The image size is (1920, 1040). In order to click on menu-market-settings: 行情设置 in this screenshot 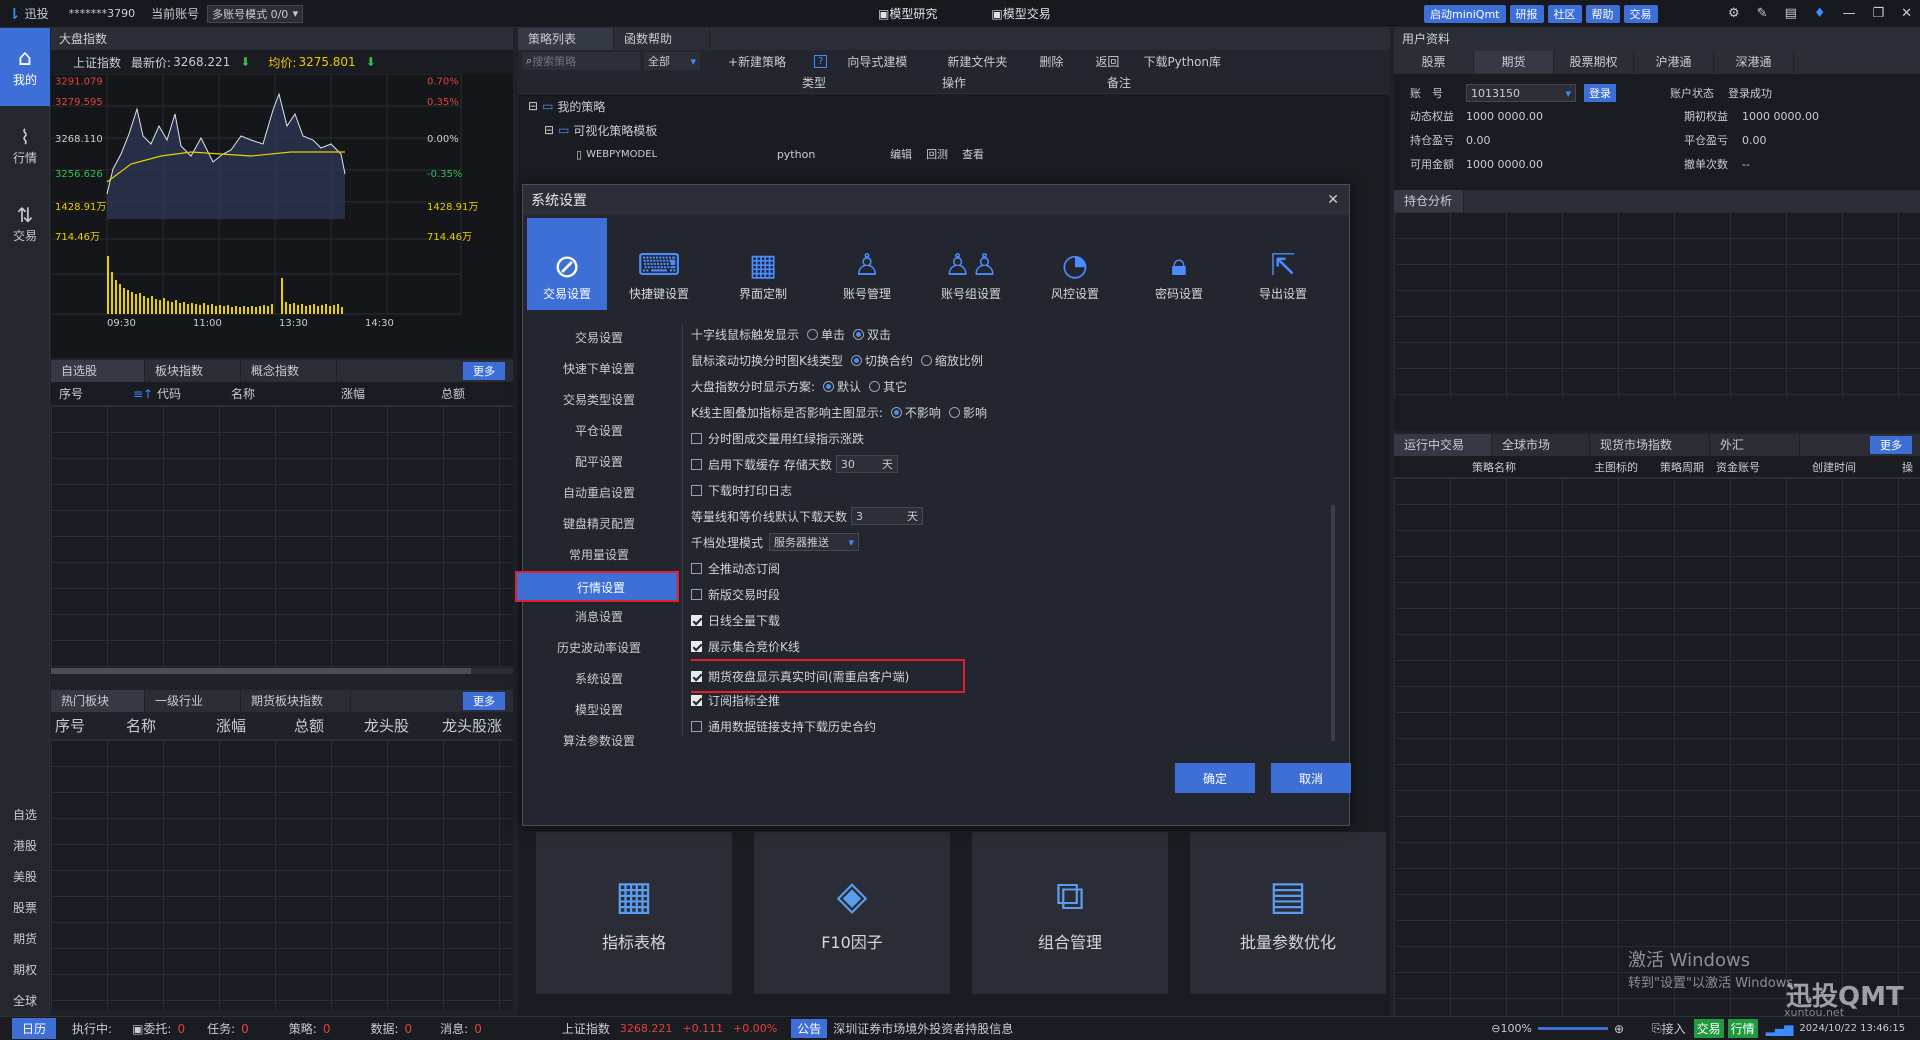, I will do `click(597, 586)`.